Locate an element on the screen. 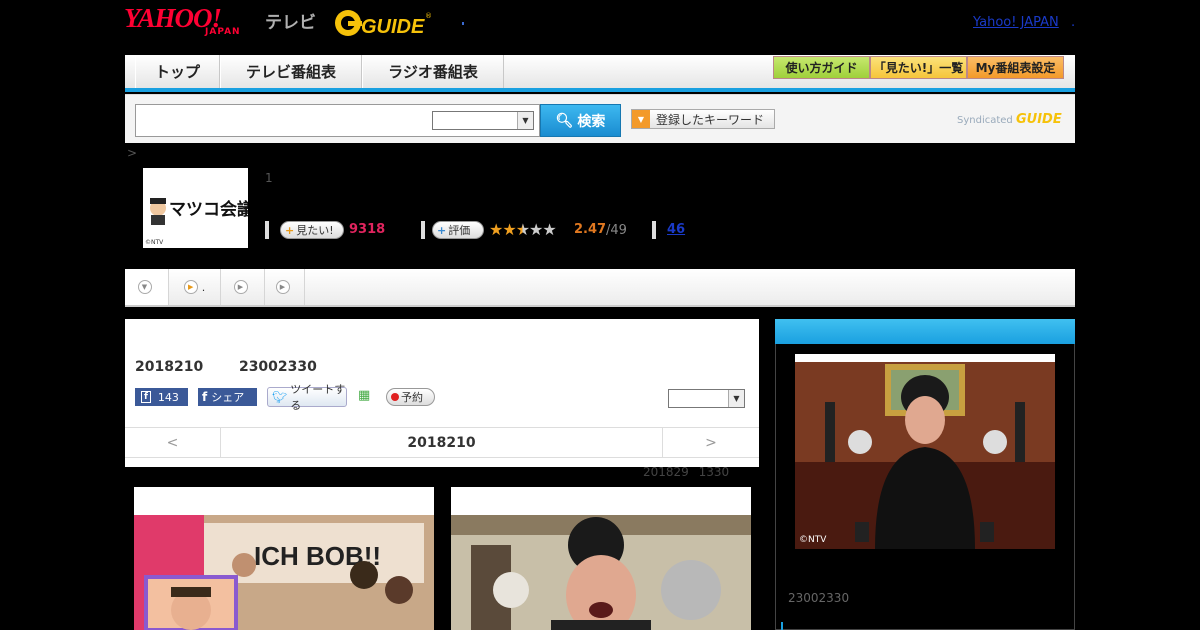 The width and height of the screenshot is (1200, 630). updated-datetime: 201829 1330 is located at coordinates (686, 472).